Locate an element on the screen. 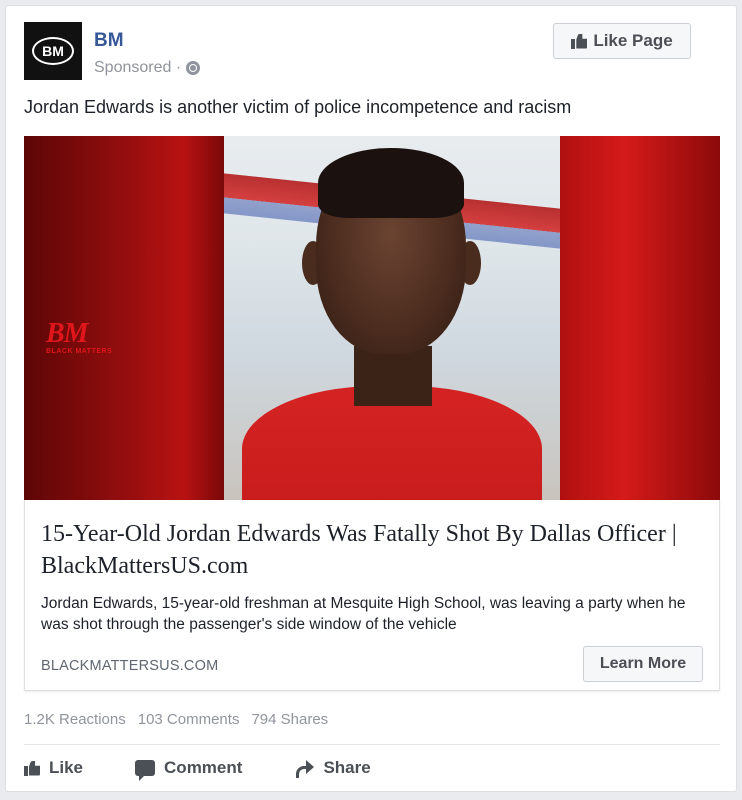  learn-more-button: Learn More is located at coordinates (643, 664).